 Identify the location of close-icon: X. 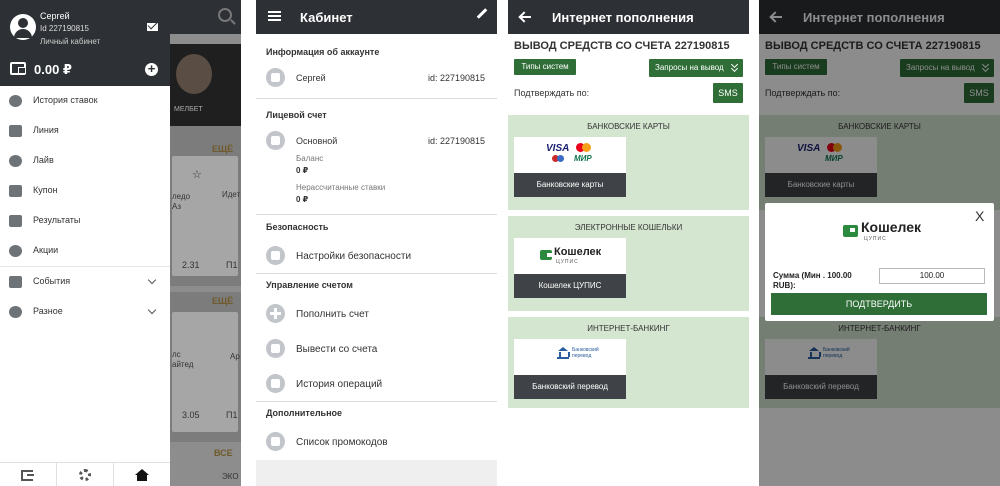
(979, 216).